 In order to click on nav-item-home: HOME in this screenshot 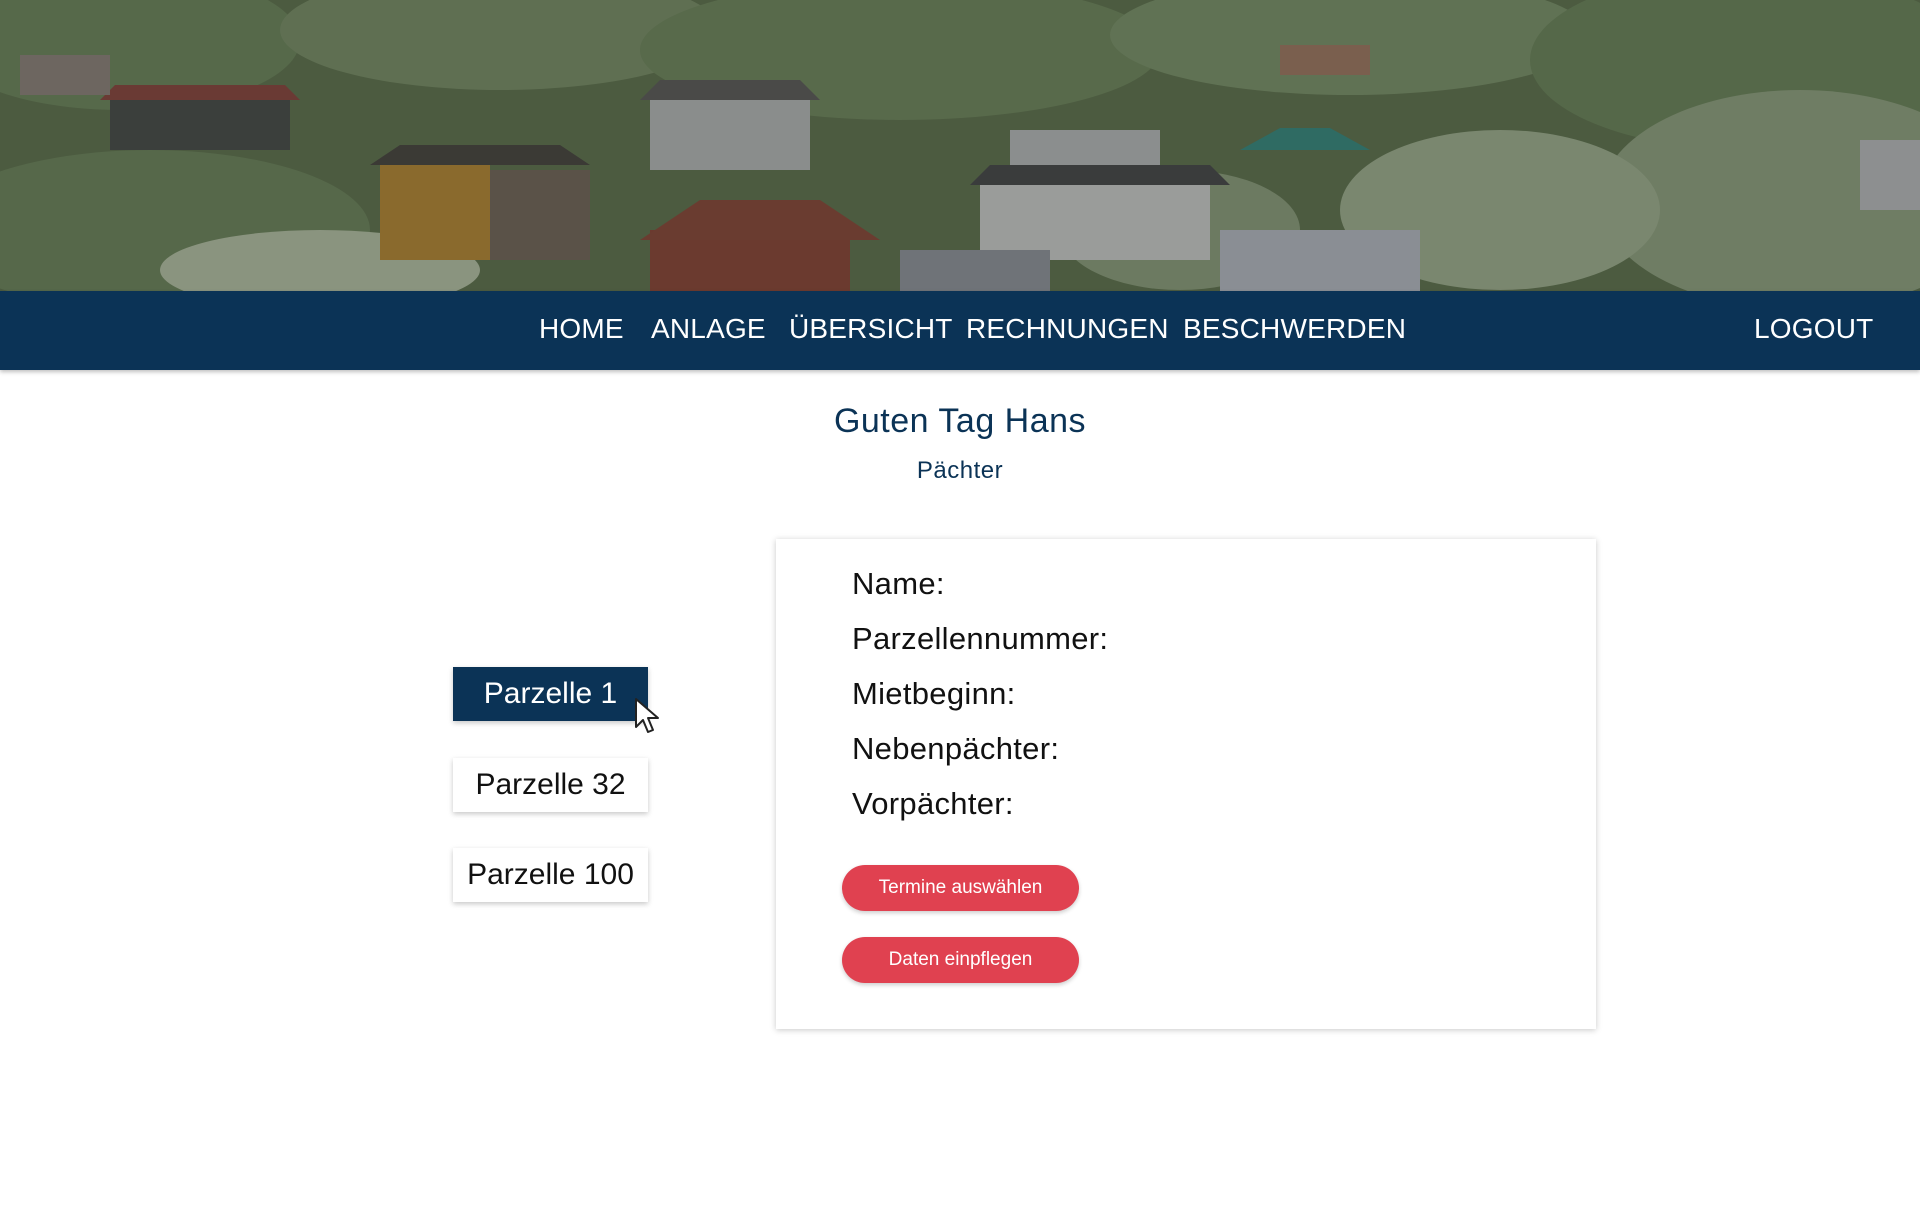, I will do `click(581, 329)`.